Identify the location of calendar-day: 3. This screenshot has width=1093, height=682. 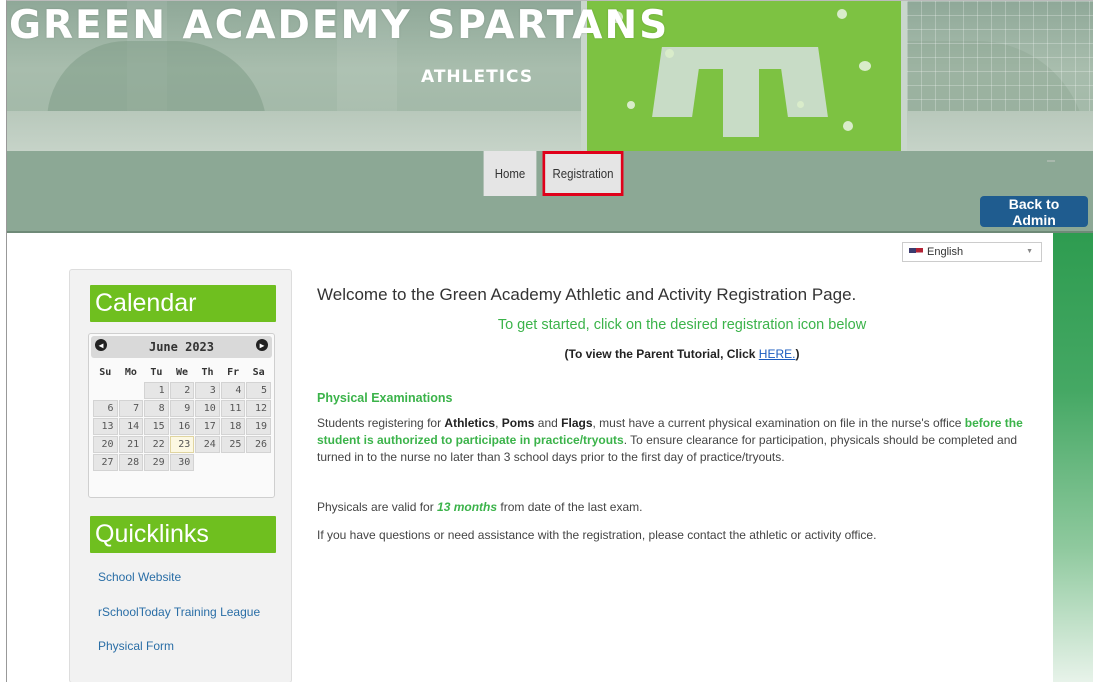
(207, 390).